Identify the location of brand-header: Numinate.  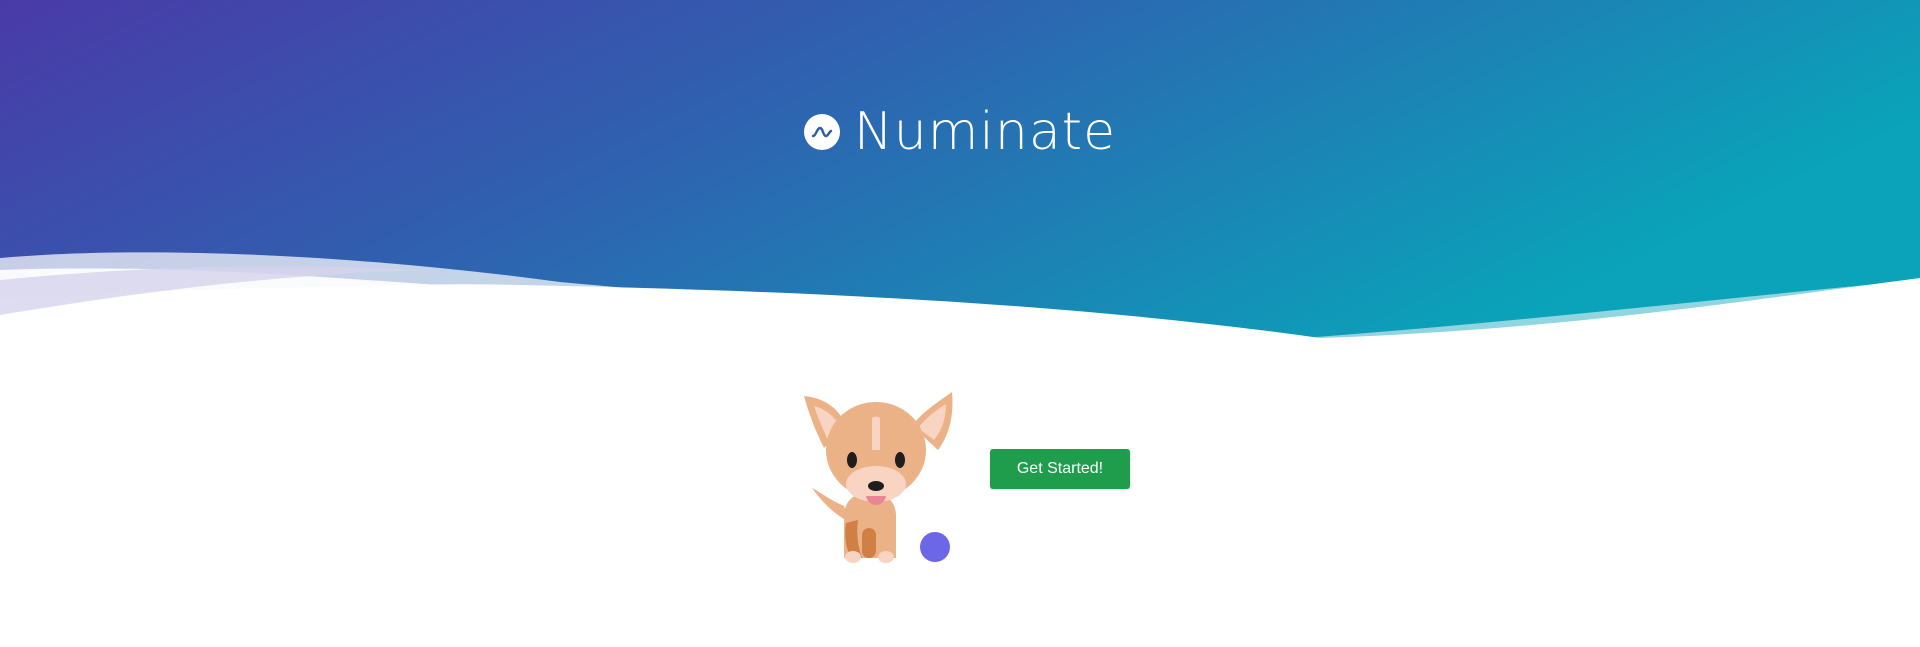
(960, 132).